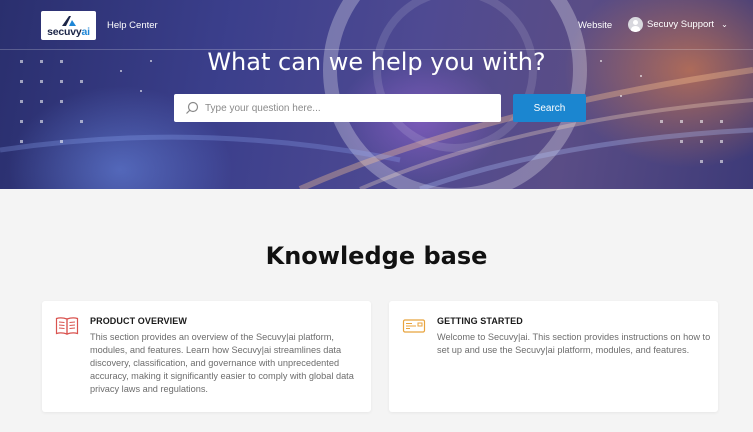 The width and height of the screenshot is (753, 432). Describe the element at coordinates (68, 31) in the screenshot. I see `logo-wordmark: secuvyai` at that location.